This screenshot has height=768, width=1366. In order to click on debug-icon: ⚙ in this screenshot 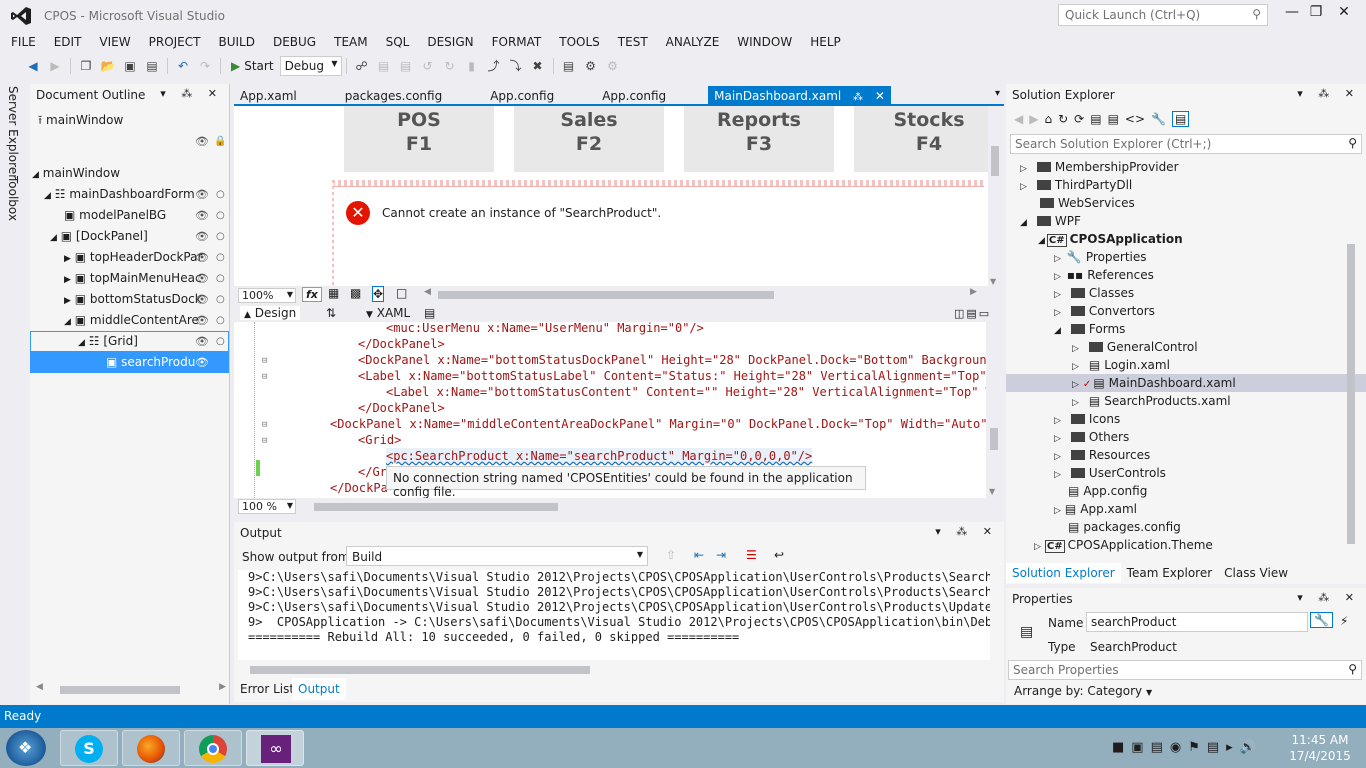, I will do `click(613, 66)`.